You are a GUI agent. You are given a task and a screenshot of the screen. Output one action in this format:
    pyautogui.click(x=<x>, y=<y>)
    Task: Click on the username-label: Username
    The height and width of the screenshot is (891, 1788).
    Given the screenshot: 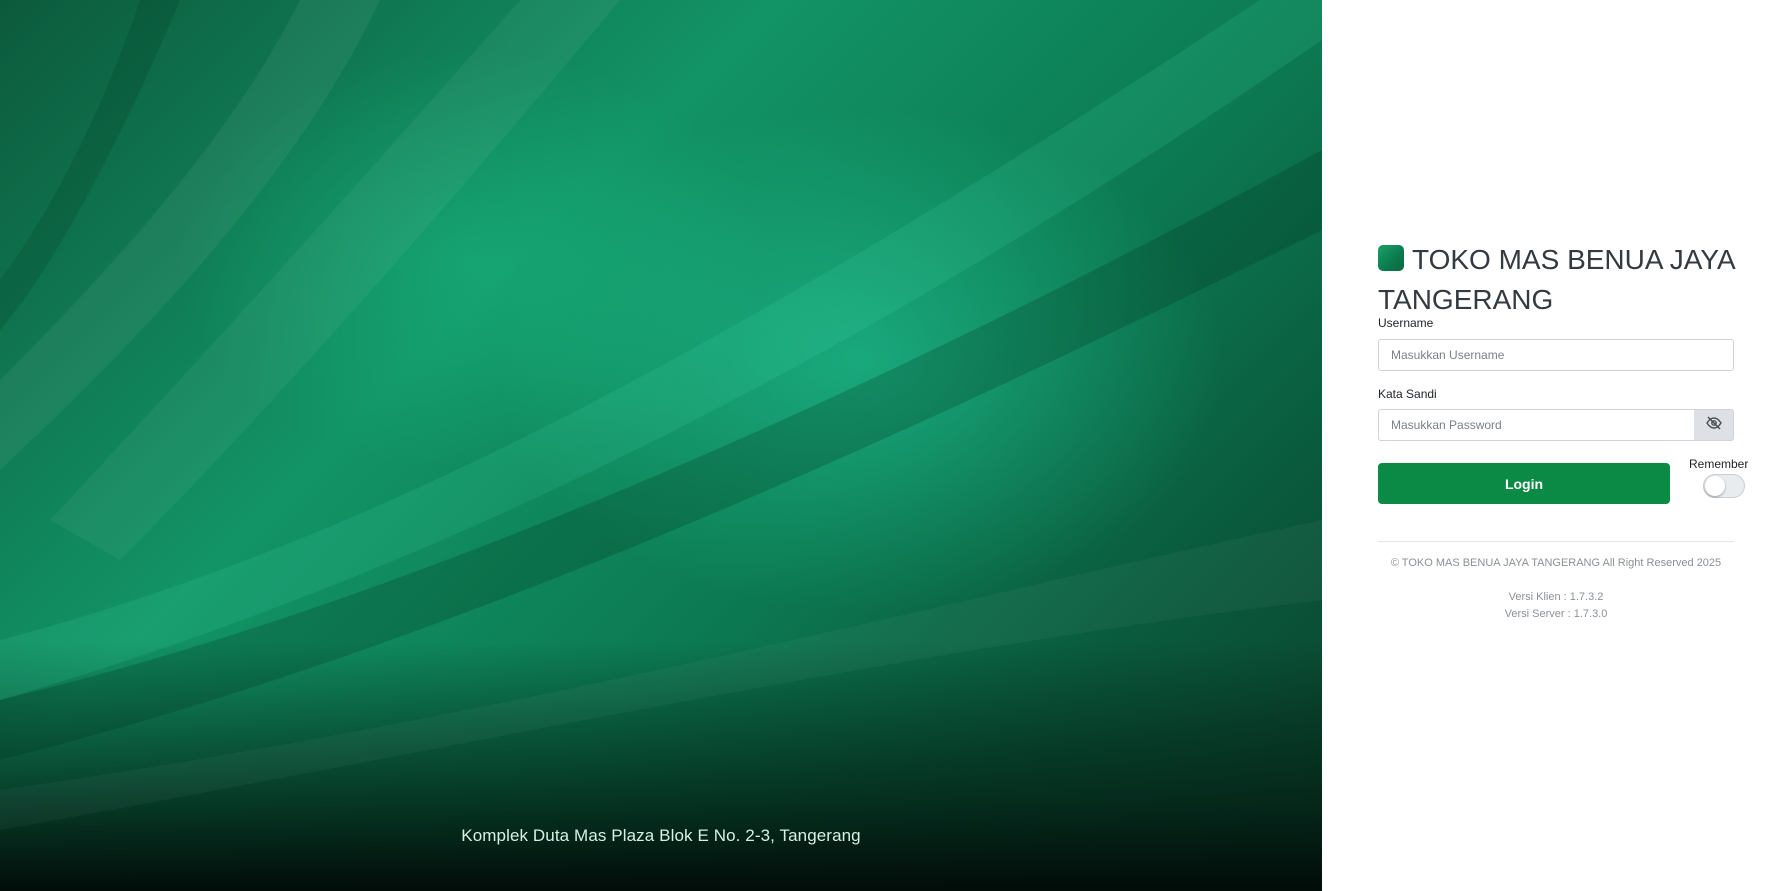 What is the action you would take?
    pyautogui.click(x=1406, y=323)
    